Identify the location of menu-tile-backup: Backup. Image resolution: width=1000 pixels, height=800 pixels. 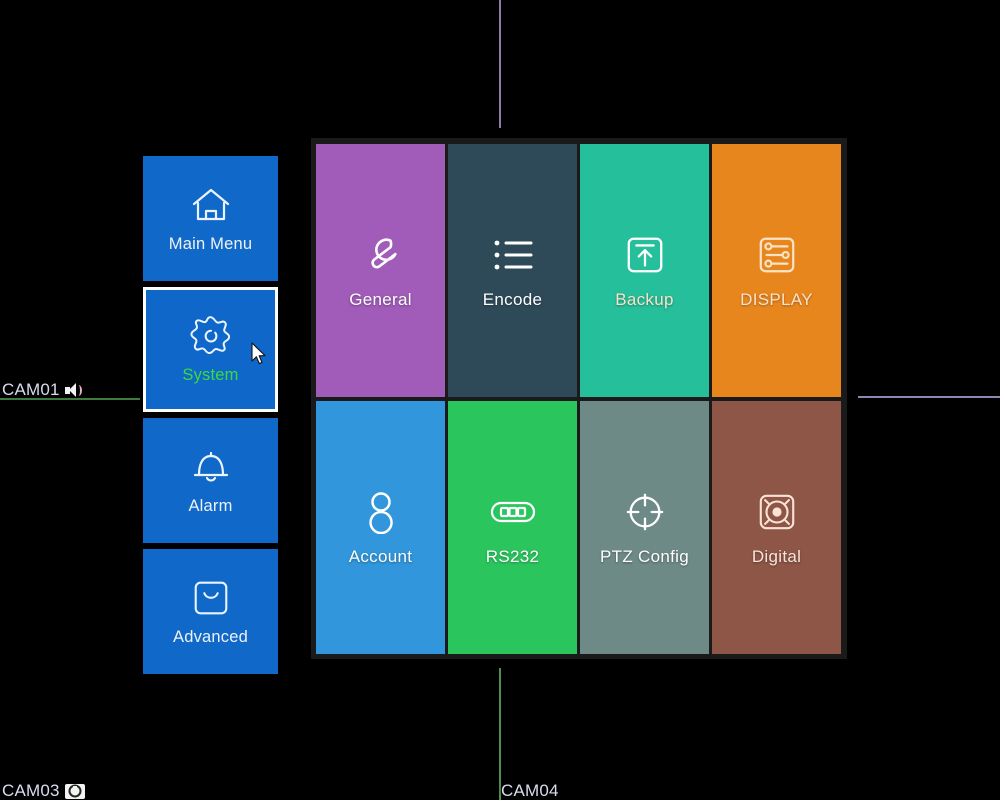
(644, 270).